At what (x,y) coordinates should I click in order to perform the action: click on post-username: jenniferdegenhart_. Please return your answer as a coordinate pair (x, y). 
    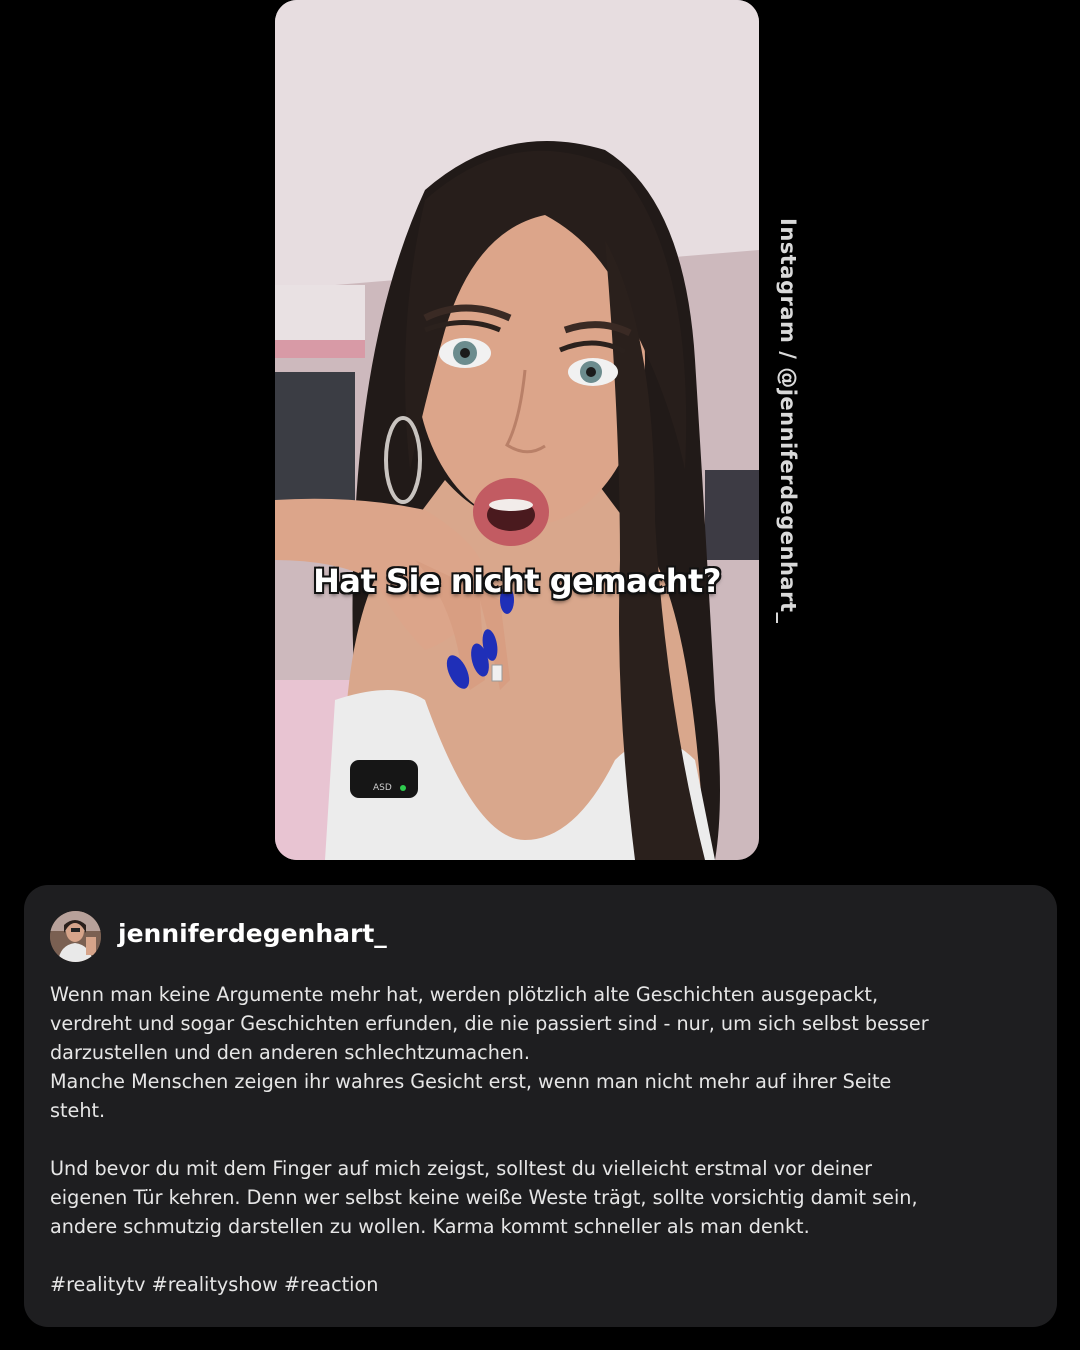
    Looking at the image, I should click on (252, 933).